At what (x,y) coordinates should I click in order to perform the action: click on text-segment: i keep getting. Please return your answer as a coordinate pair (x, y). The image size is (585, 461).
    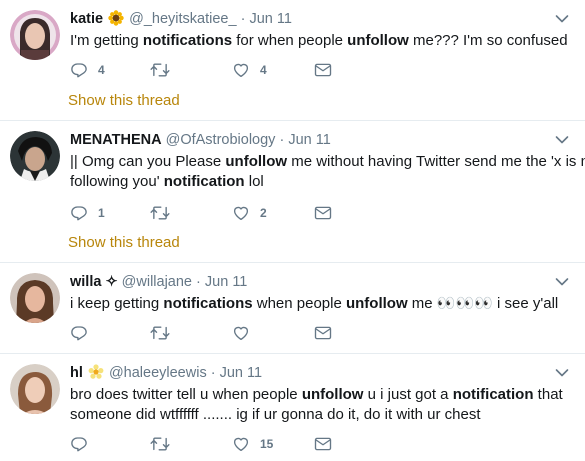
    Looking at the image, I should click on (117, 303).